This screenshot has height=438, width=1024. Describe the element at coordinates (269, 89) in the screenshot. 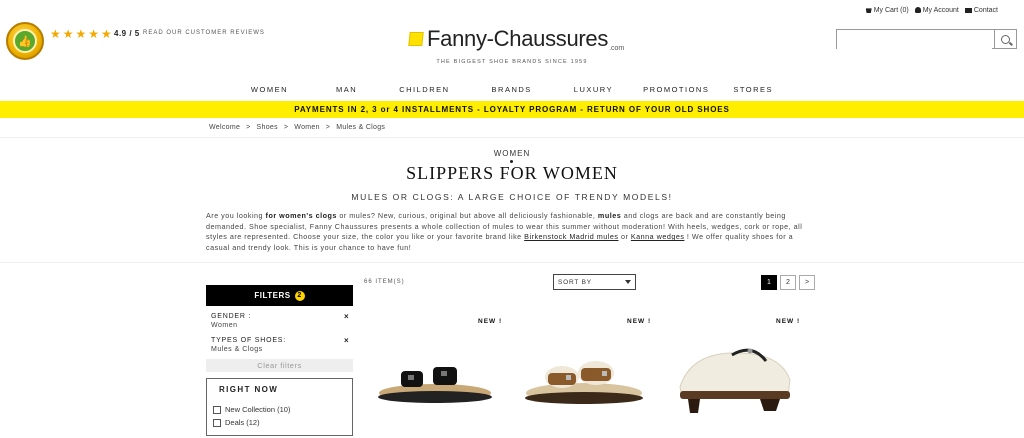

I see `nav-women: WOMEN` at that location.